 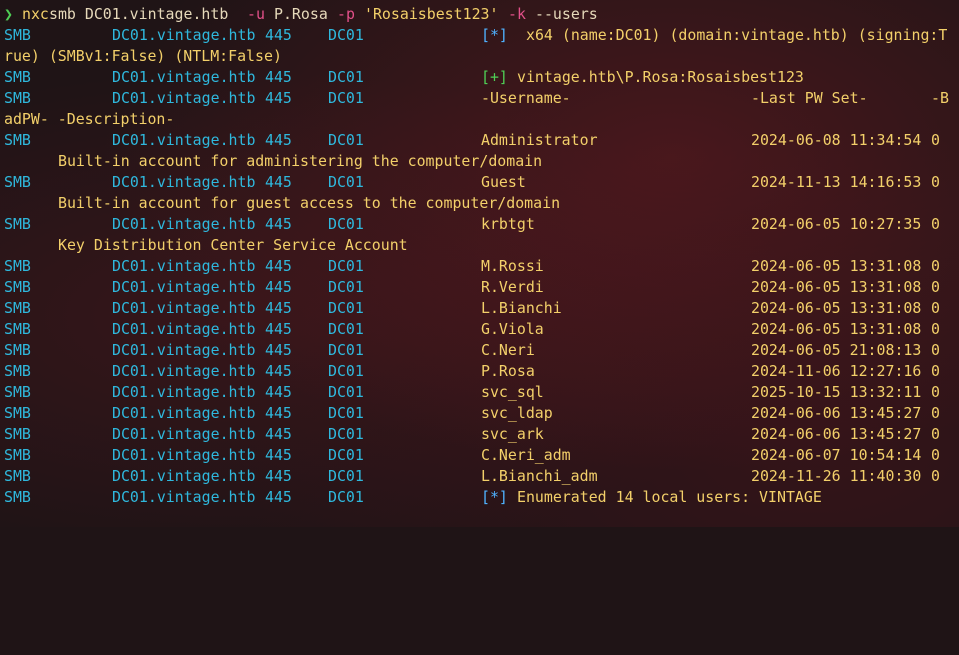 I want to click on last-pw-set-cell: 2024-11-13 14:16:53, so click(x=836, y=182).